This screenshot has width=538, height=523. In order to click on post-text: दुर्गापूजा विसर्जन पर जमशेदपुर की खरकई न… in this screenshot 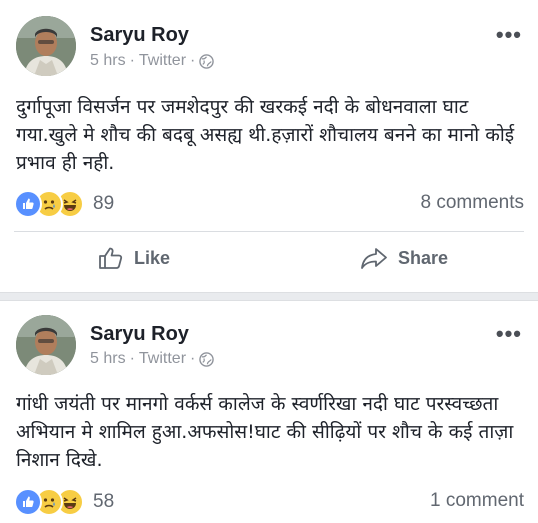, I will do `click(265, 135)`.